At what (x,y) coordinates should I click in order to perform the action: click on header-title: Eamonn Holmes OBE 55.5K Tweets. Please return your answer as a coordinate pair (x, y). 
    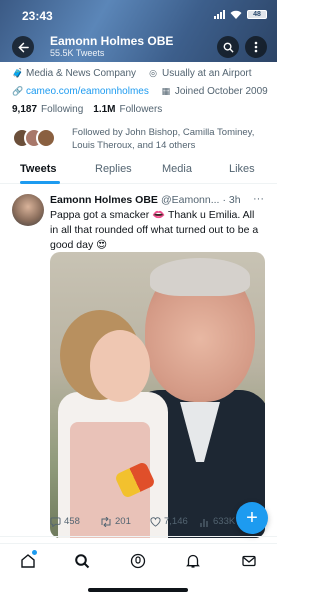
    Looking at the image, I should click on (111, 46).